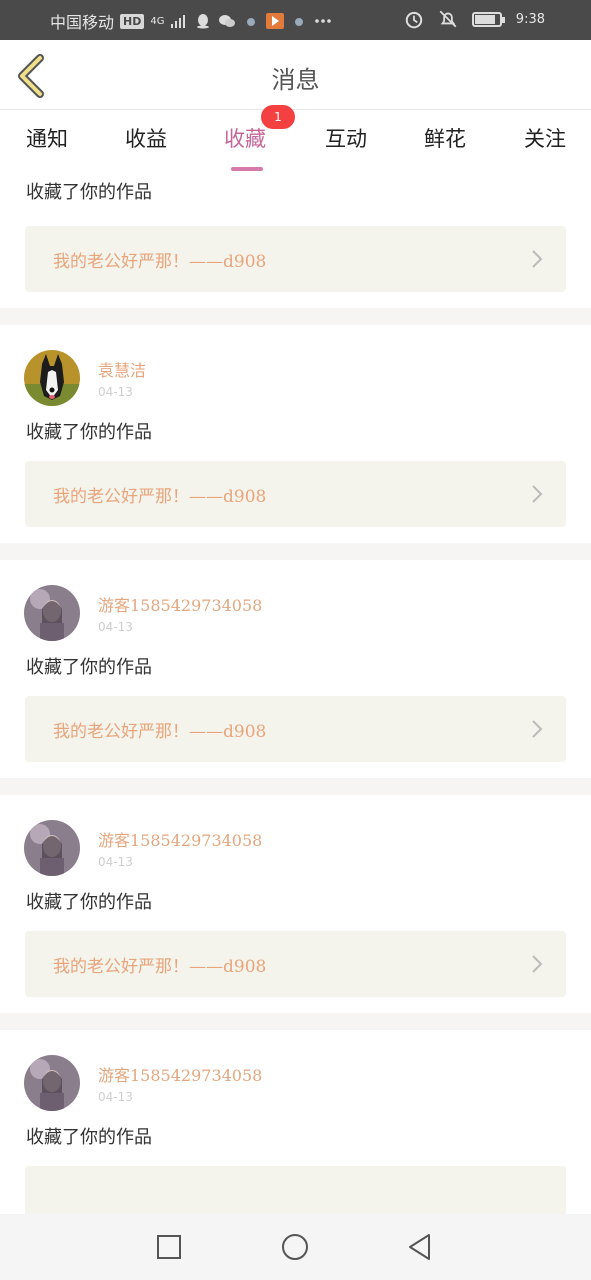 The image size is (591, 1280). What do you see at coordinates (178, 21) in the screenshot?
I see `signal-icon` at bounding box center [178, 21].